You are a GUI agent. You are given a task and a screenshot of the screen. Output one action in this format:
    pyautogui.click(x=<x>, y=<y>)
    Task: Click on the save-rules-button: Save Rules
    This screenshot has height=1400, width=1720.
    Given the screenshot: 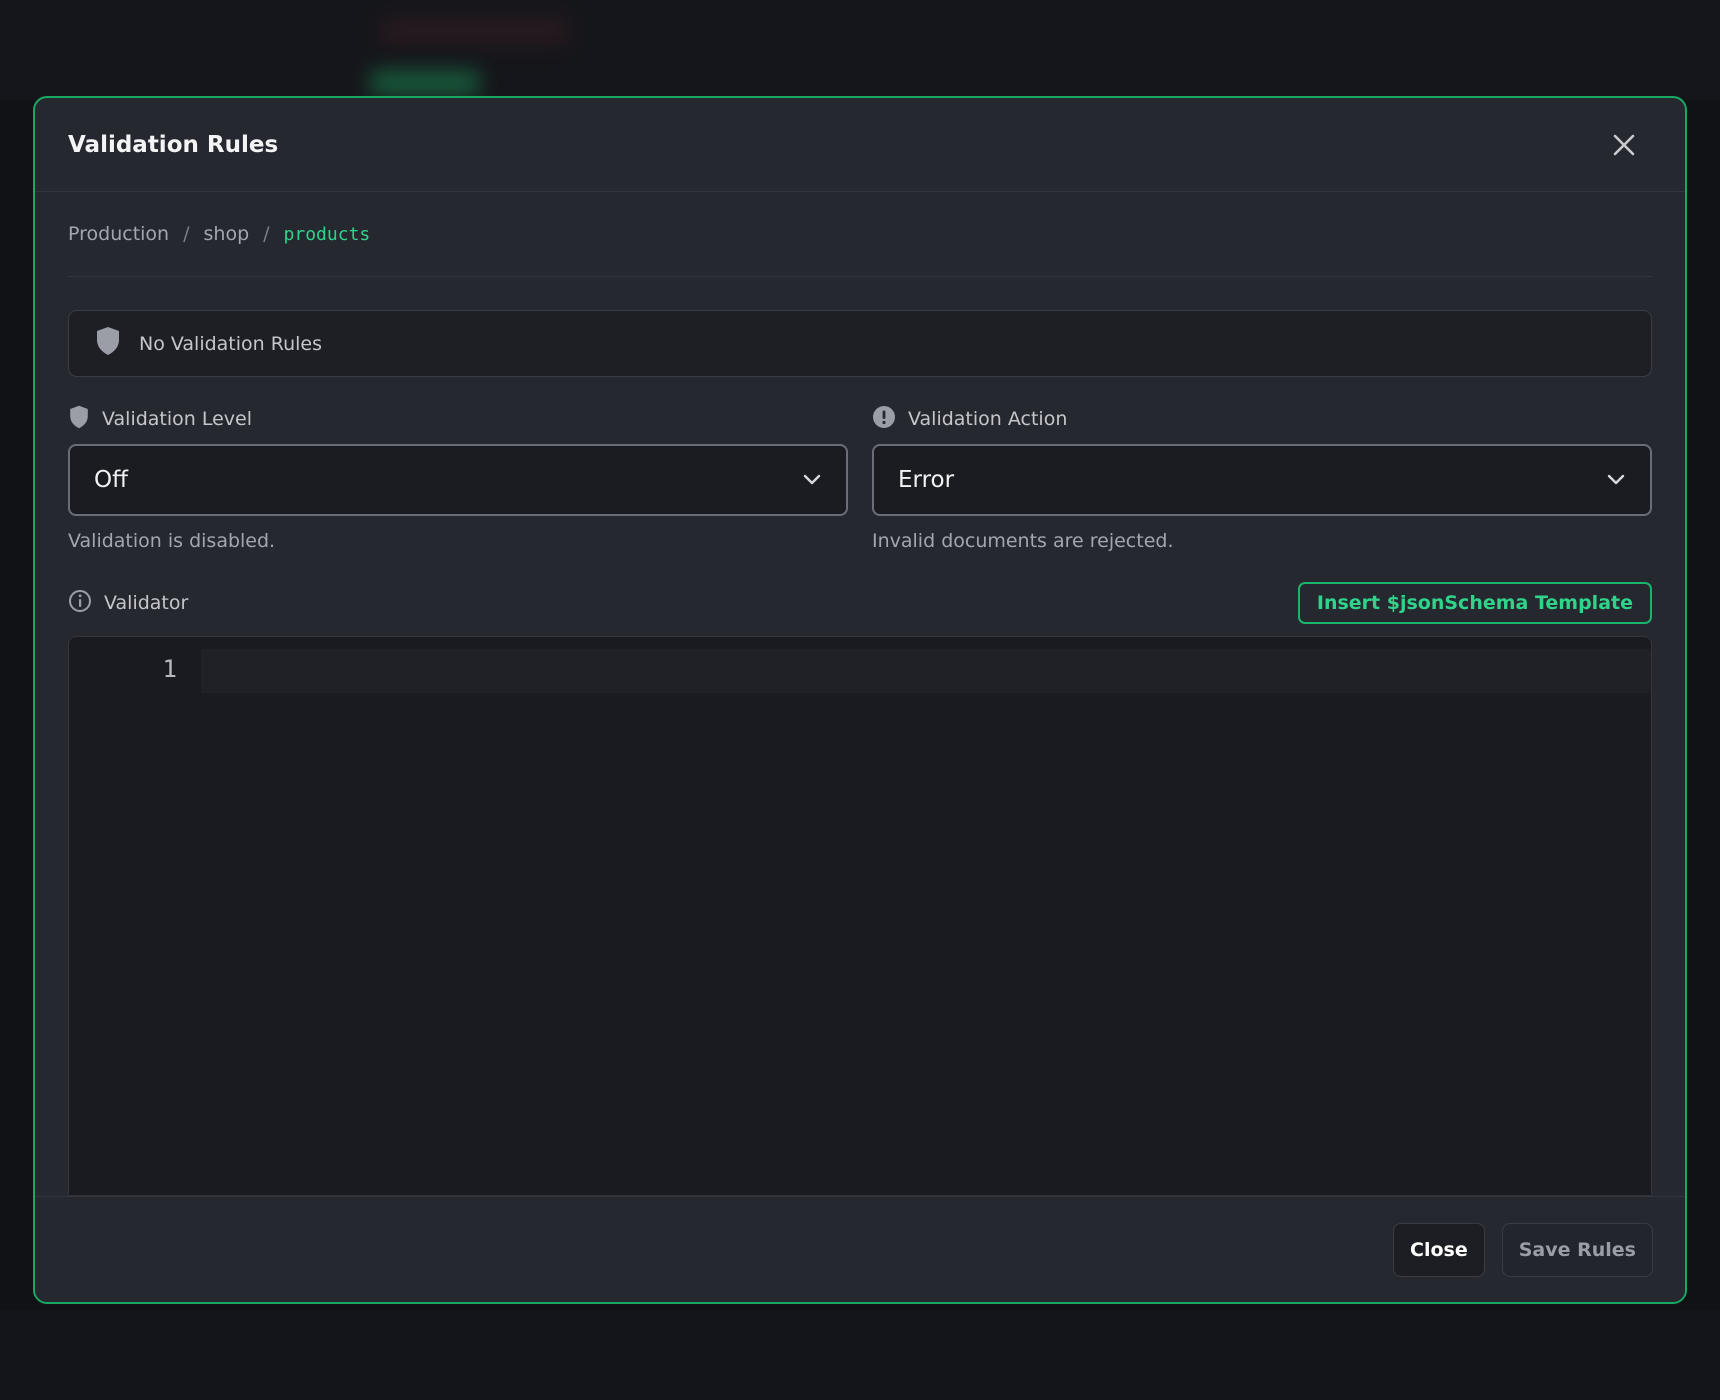 What is the action you would take?
    pyautogui.click(x=1577, y=1249)
    